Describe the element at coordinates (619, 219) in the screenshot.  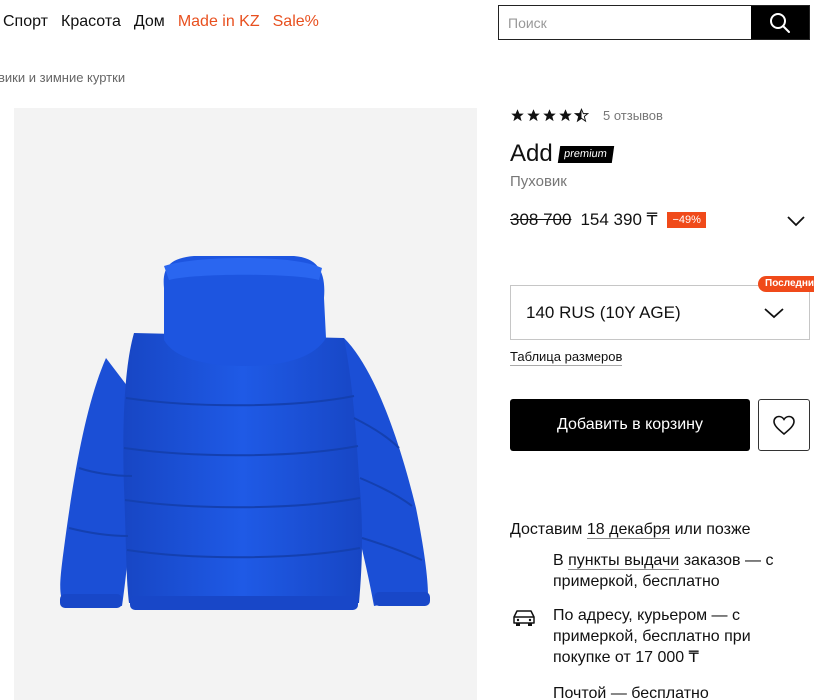
I see `current-price: 154 390 ₸` at that location.